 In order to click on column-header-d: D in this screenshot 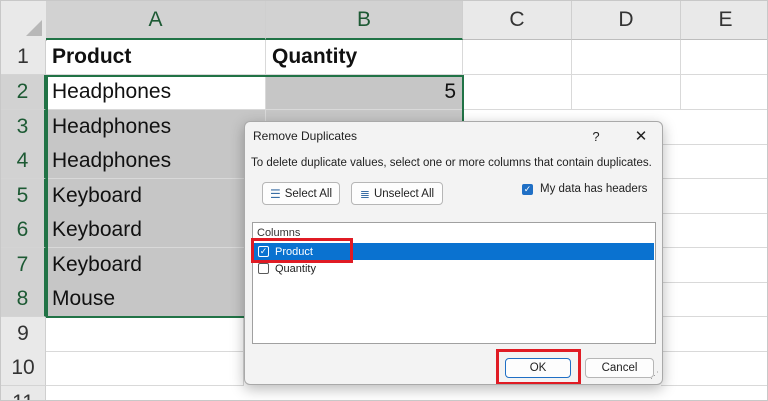, I will do `click(626, 20)`.